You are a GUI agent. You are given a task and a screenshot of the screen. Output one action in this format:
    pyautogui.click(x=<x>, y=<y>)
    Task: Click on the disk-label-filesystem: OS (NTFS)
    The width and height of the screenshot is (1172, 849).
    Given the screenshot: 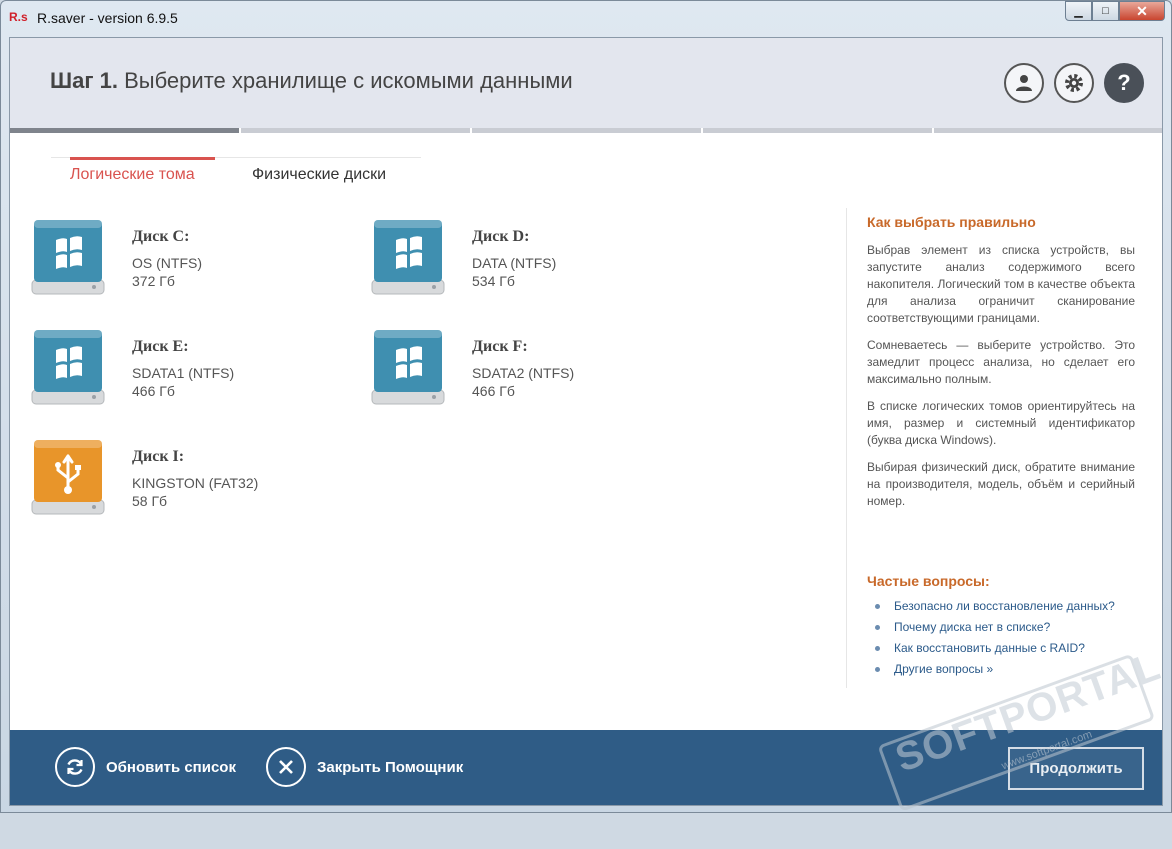 What is the action you would take?
    pyautogui.click(x=167, y=263)
    